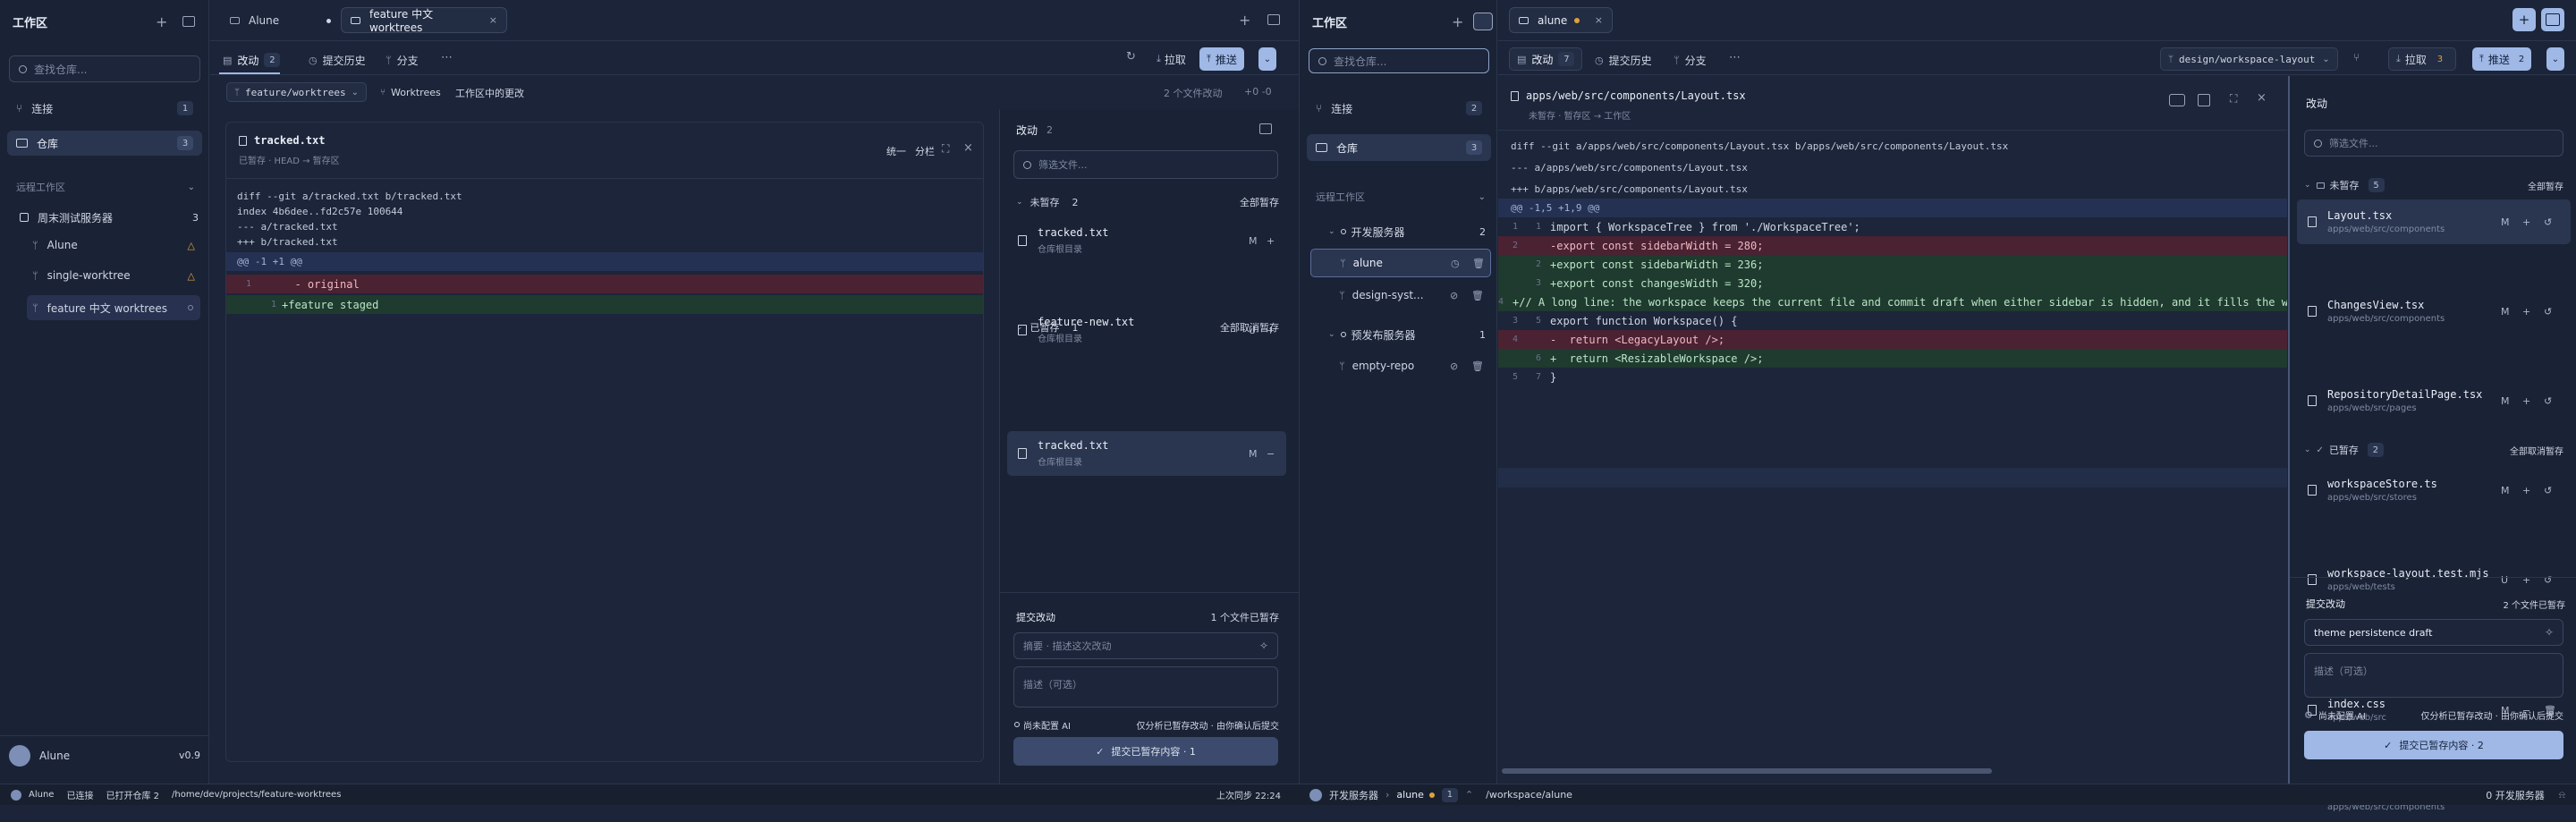 This screenshot has width=2576, height=822. Describe the element at coordinates (1067, 646) in the screenshot. I see `summary-input: 摘要 · 描述这次改动` at that location.